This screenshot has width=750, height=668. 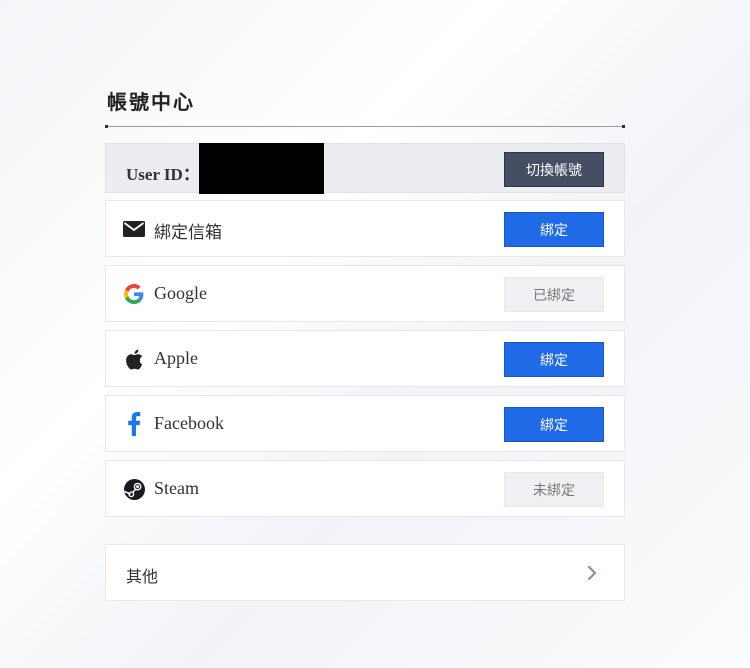 What do you see at coordinates (365, 228) in the screenshot?
I see `binding-row-email: 綁定信箱 綁定` at bounding box center [365, 228].